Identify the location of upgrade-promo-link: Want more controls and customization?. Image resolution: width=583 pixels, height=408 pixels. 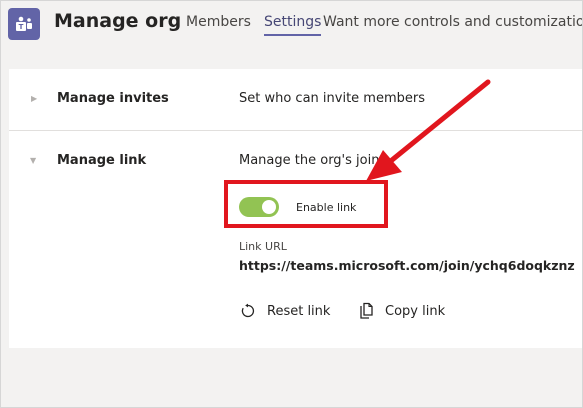
(453, 22).